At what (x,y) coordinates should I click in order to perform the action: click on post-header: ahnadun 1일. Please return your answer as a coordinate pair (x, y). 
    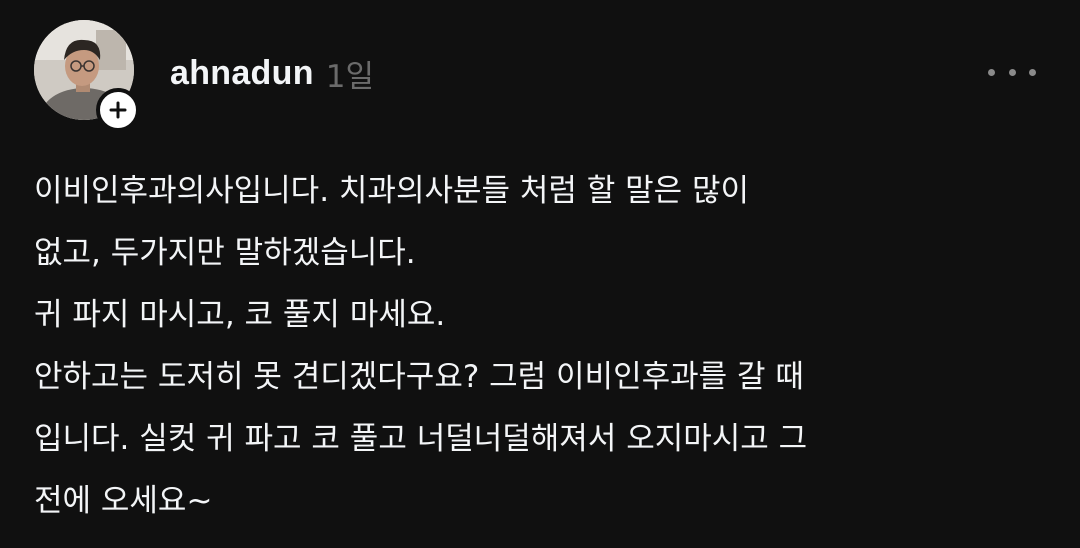
    Looking at the image, I should click on (272, 73).